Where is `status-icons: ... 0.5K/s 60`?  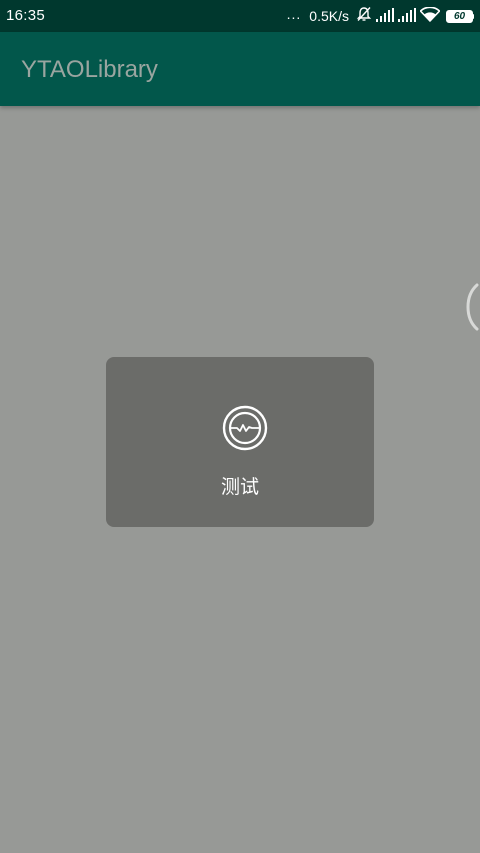
status-icons: ... 0.5K/s 60 is located at coordinates (380, 16).